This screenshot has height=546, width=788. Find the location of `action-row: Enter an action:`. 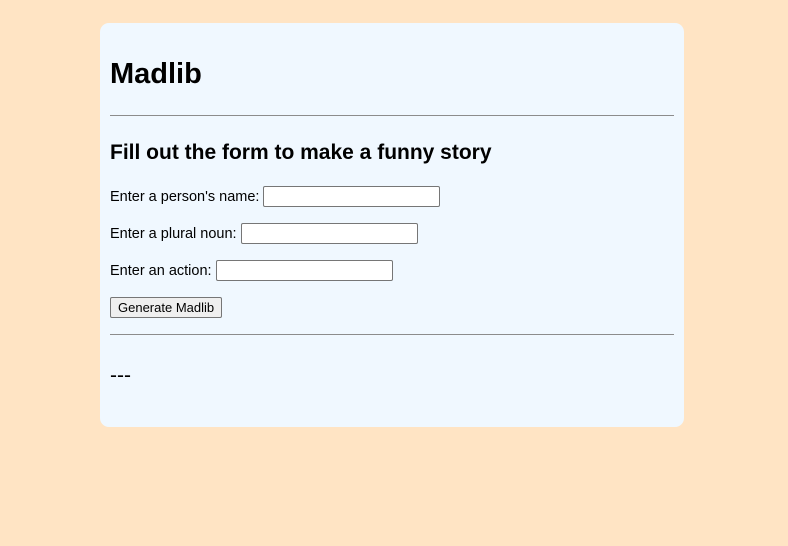

action-row: Enter an action: is located at coordinates (251, 270).